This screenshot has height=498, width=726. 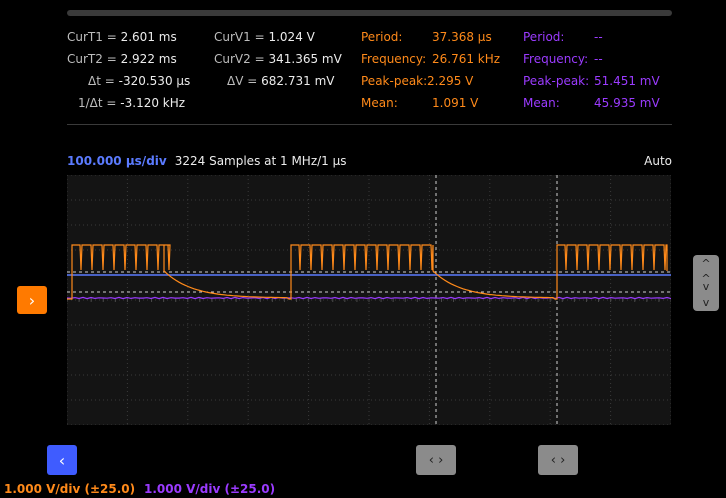 What do you see at coordinates (369, 13) in the screenshot?
I see `horizontal-scrollbar` at bounding box center [369, 13].